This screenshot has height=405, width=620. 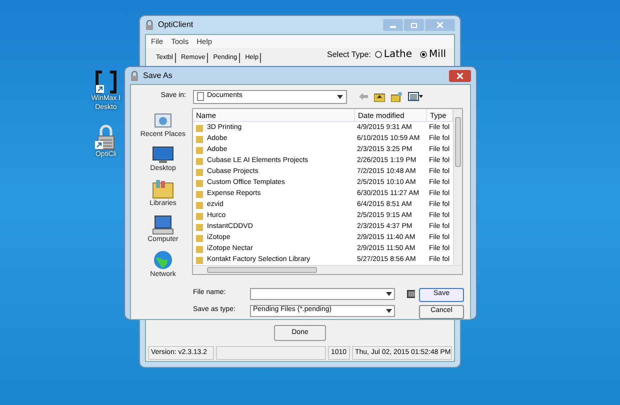 I want to click on document-icon, so click(x=200, y=96).